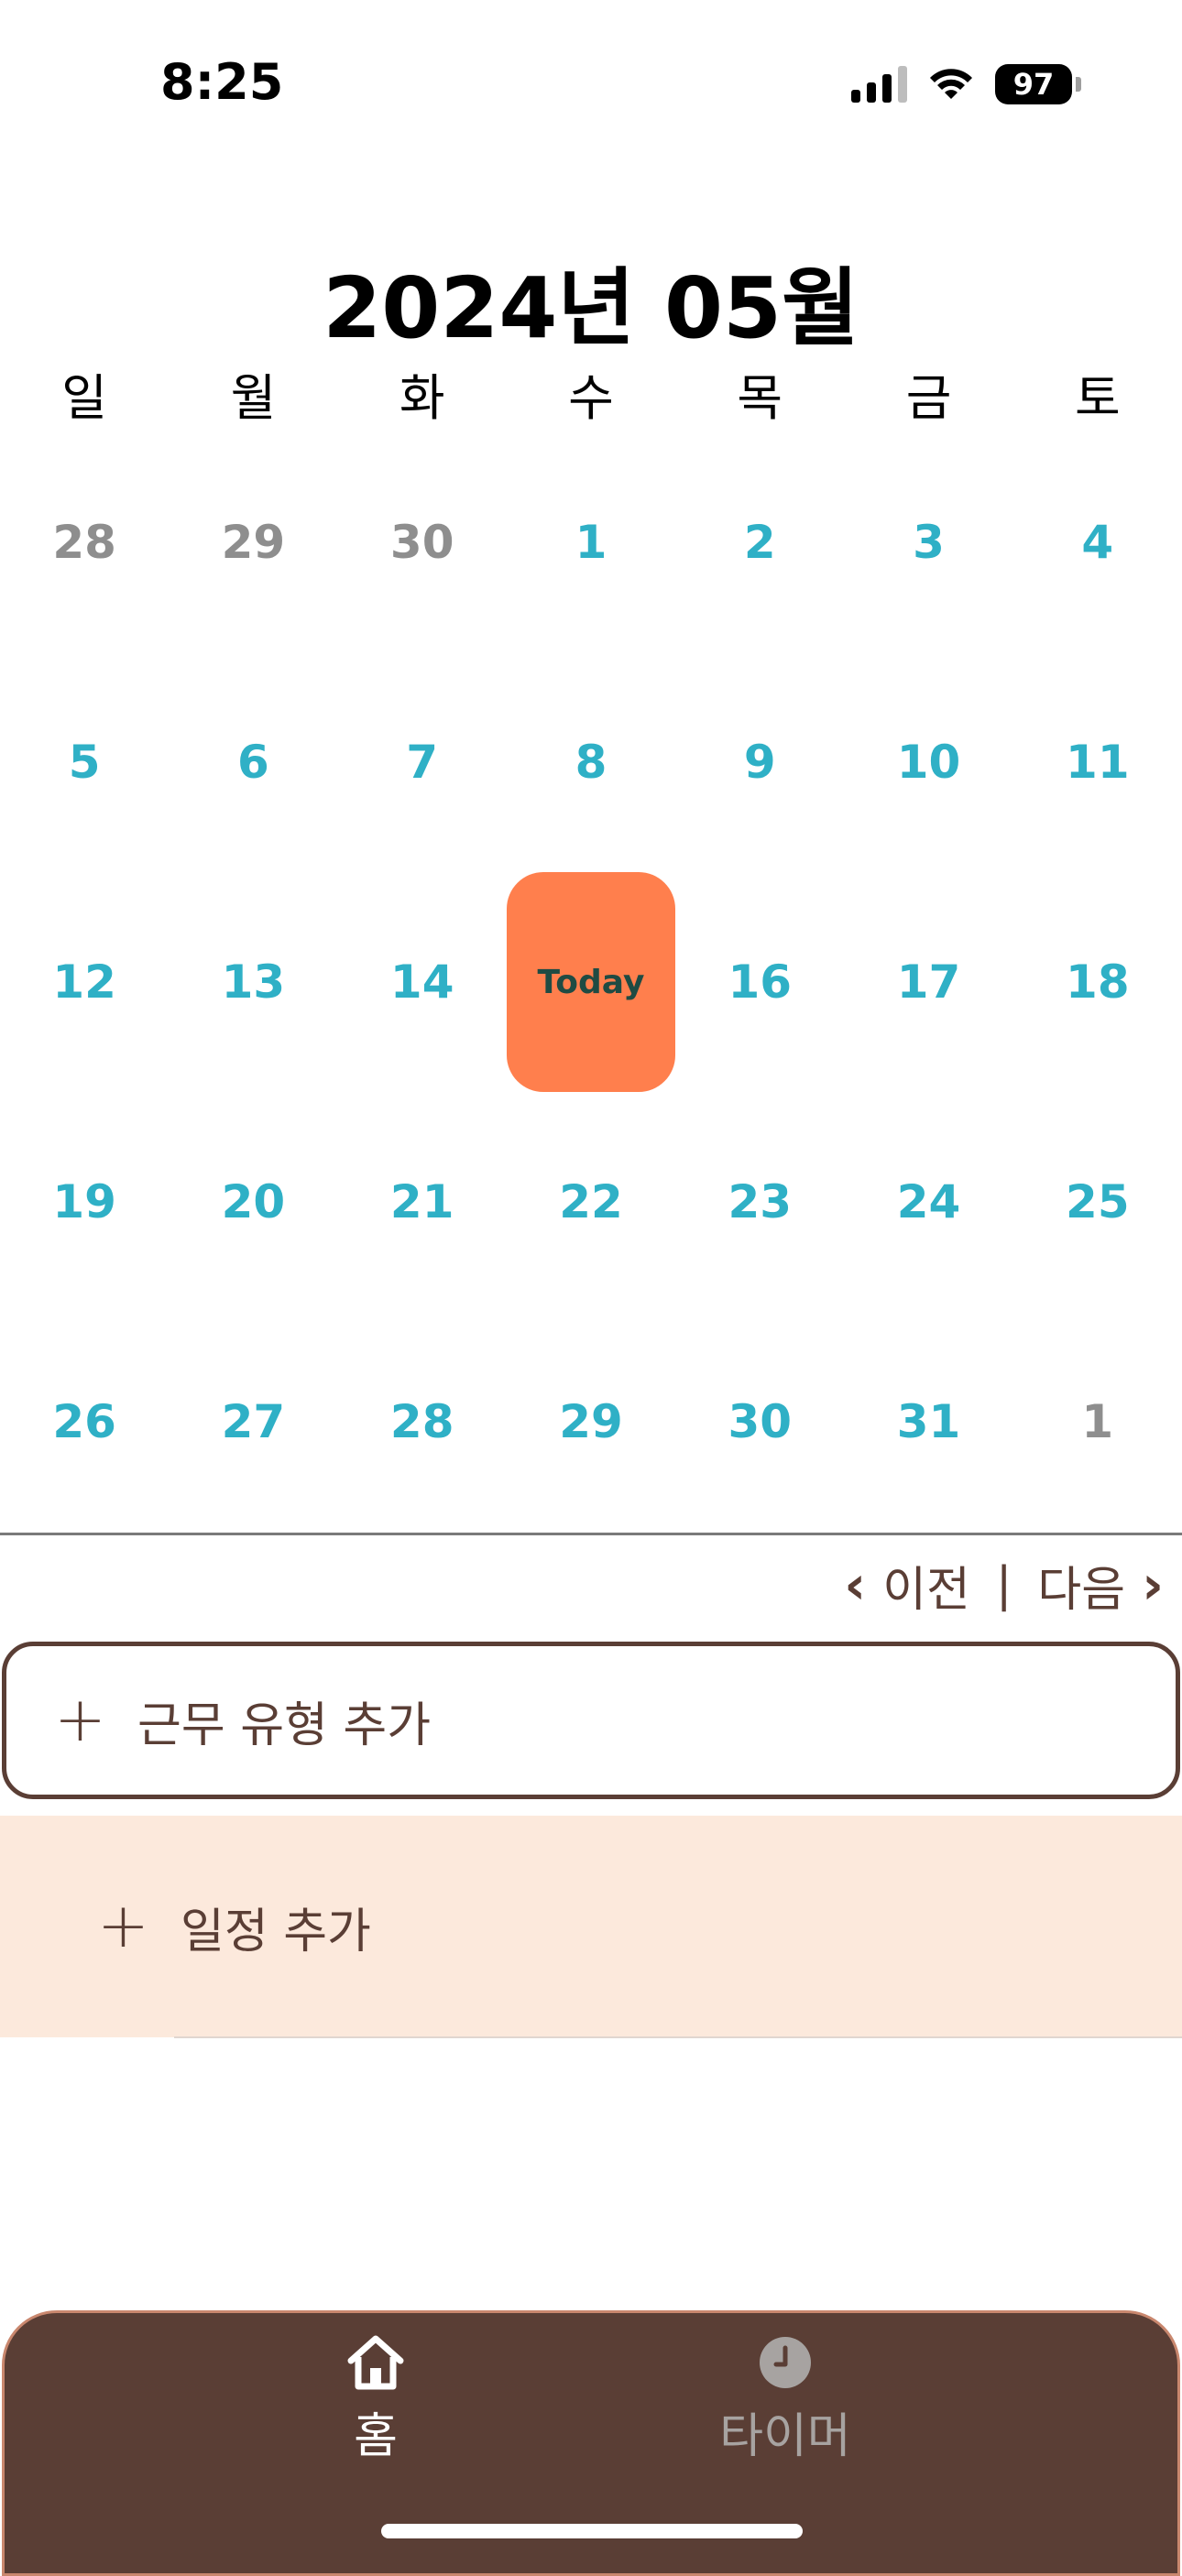 This screenshot has width=1182, height=2576. What do you see at coordinates (928, 982) in the screenshot?
I see `calendar-day: 17` at bounding box center [928, 982].